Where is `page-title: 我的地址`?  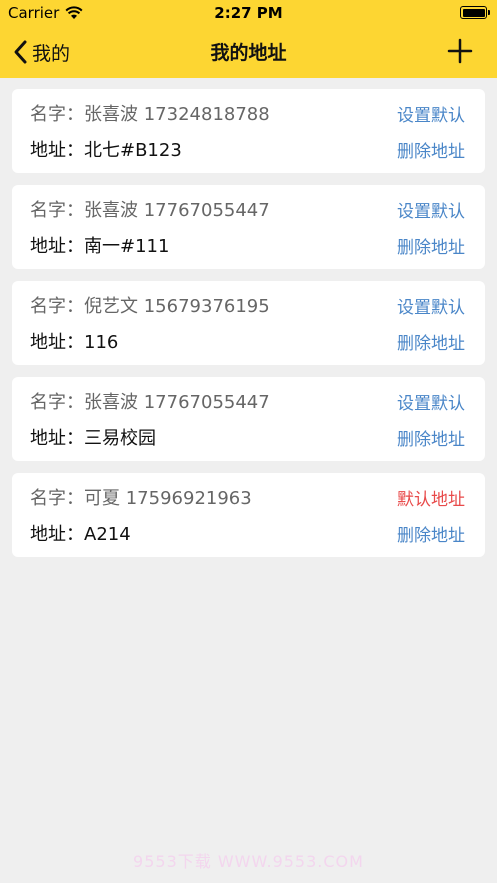
page-title: 我的地址 is located at coordinates (248, 53).